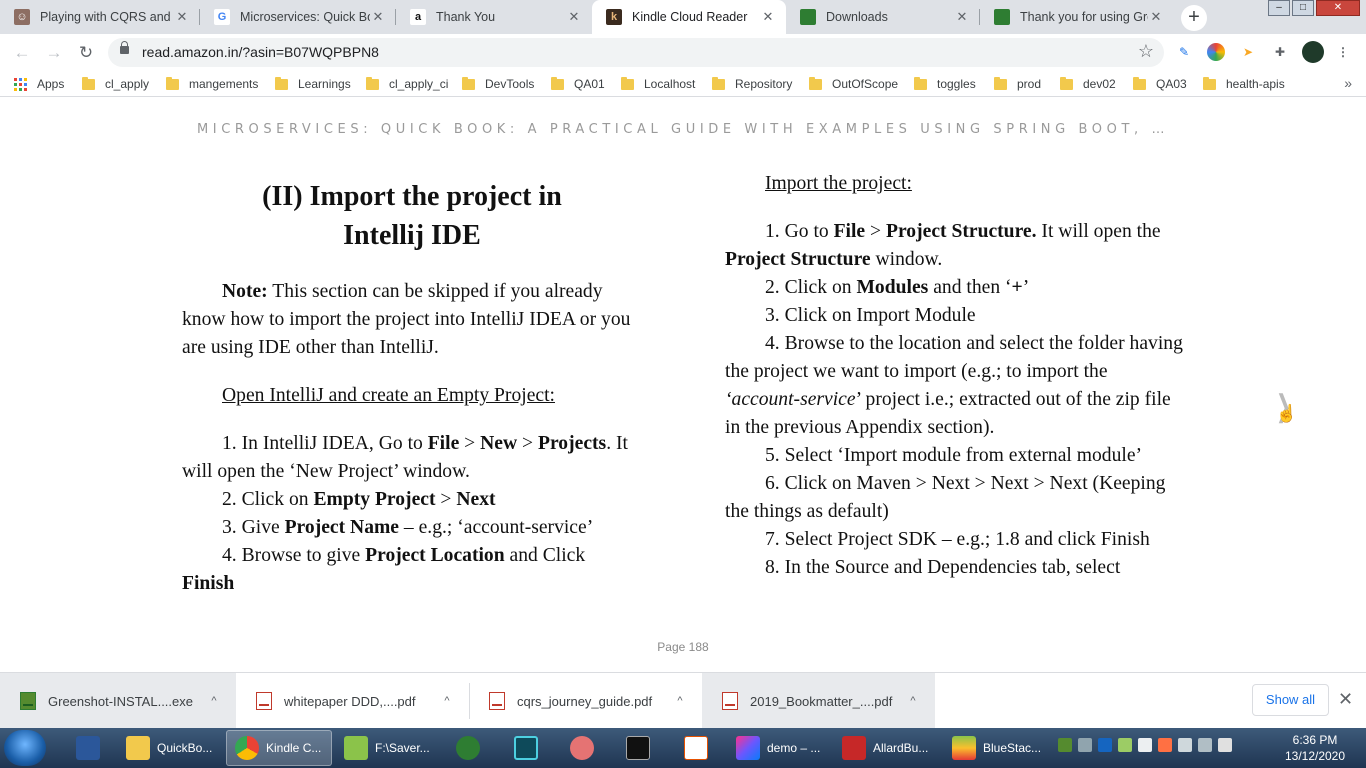 The width and height of the screenshot is (1366, 768). Describe the element at coordinates (854, 748) in the screenshot. I see `pdf-reader-icon` at that location.